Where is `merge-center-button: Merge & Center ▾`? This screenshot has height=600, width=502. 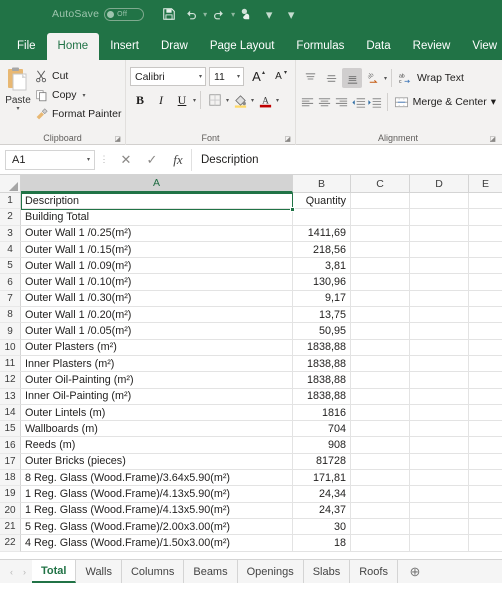
merge-center-button: Merge & Center ▾ is located at coordinates (444, 102).